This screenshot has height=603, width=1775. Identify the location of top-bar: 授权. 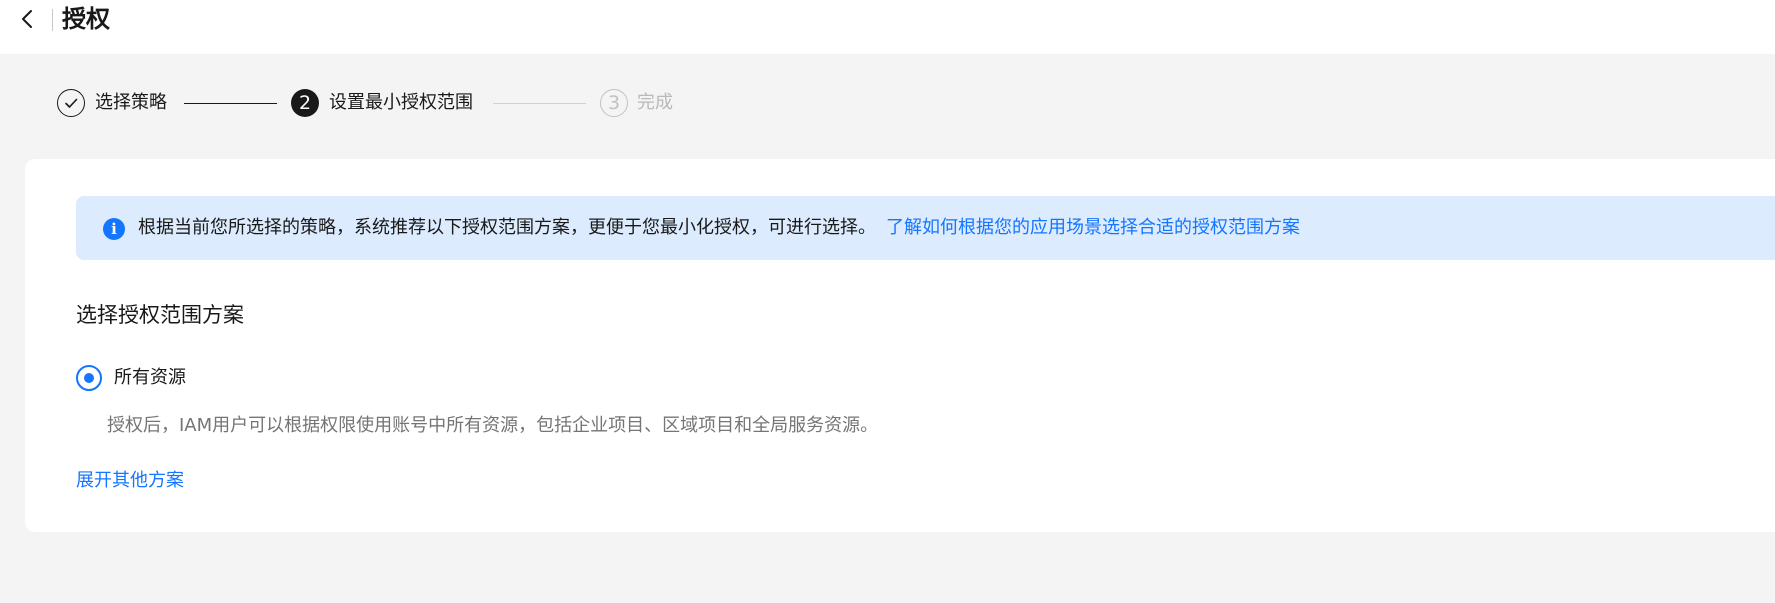
(887, 27).